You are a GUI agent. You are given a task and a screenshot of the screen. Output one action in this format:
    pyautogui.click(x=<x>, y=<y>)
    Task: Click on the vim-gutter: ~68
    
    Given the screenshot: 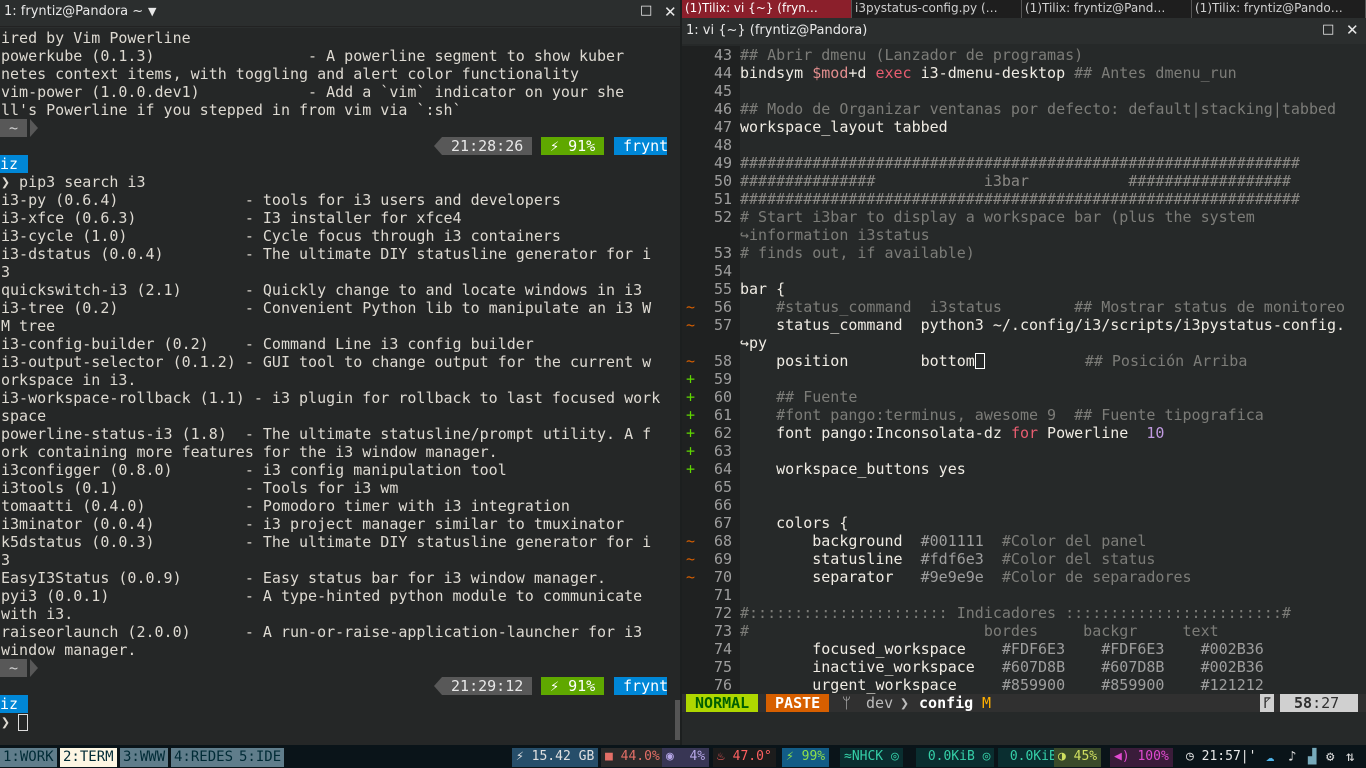 What is the action you would take?
    pyautogui.click(x=711, y=541)
    